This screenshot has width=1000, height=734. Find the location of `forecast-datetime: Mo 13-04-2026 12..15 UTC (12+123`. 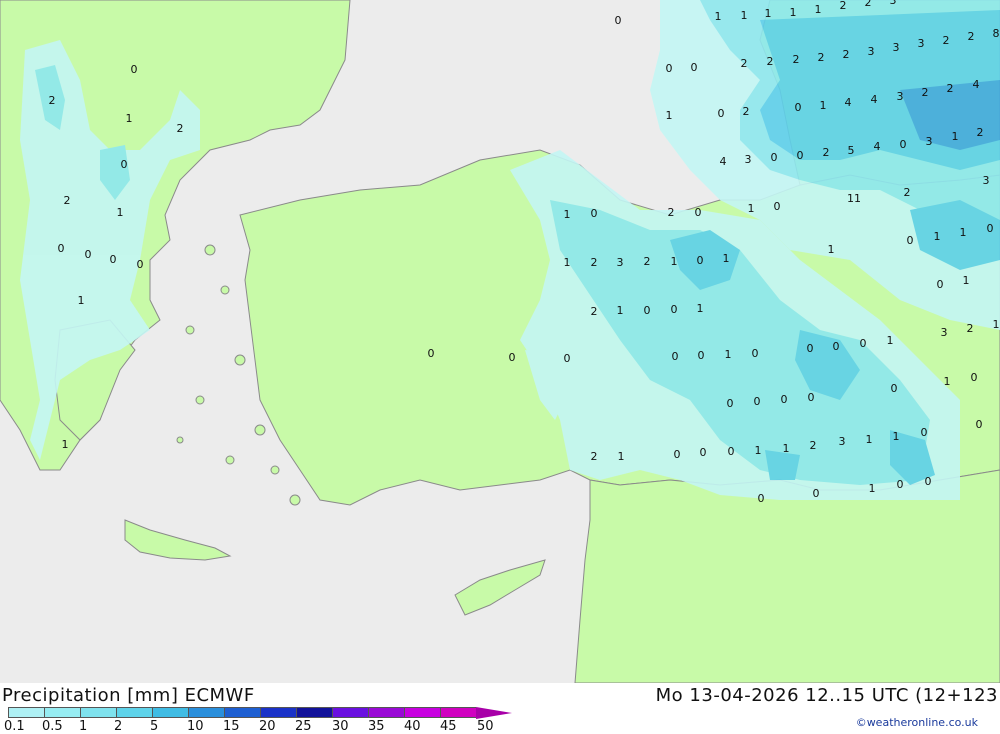

forecast-datetime: Mo 13-04-2026 12..15 UTC (12+123 is located at coordinates (826, 695).